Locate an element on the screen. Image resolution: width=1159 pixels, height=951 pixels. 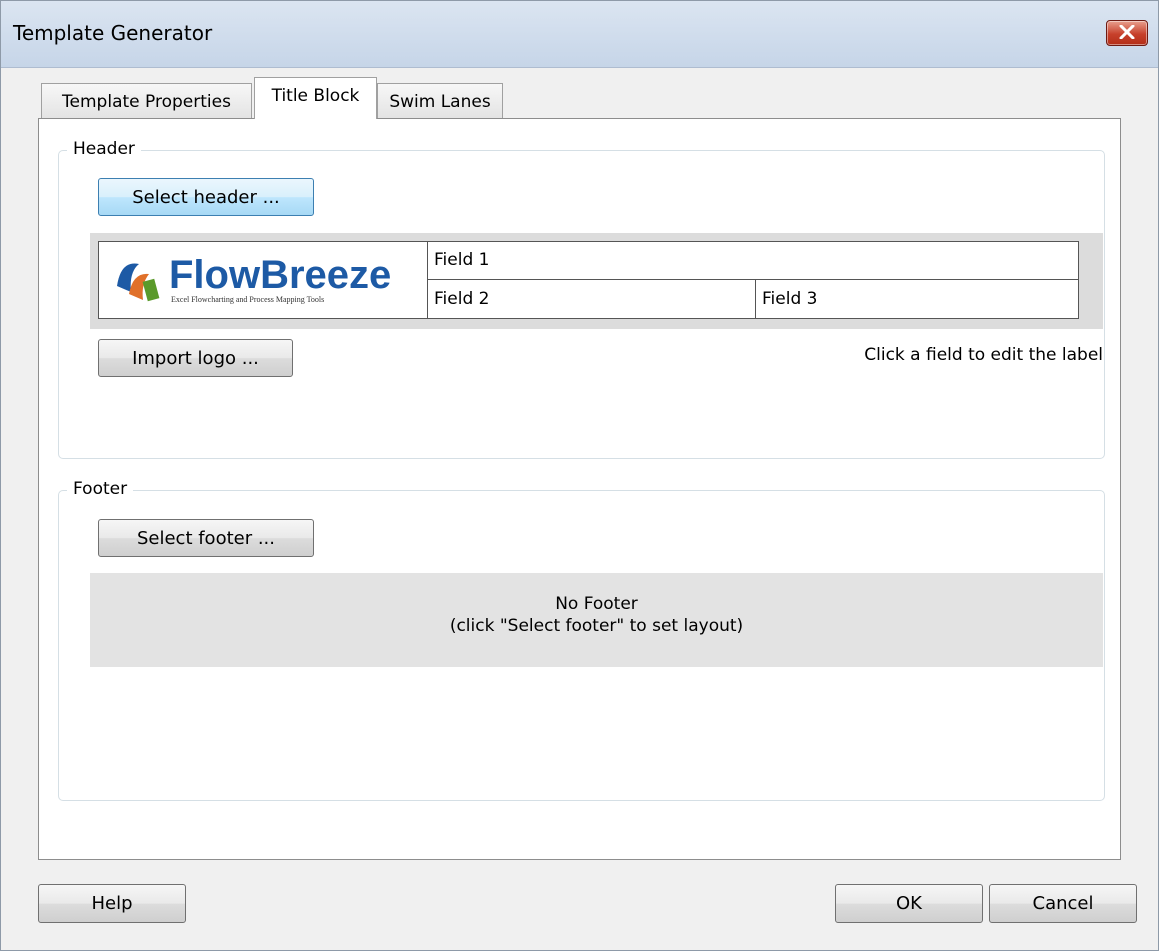
close-button is located at coordinates (1127, 33).